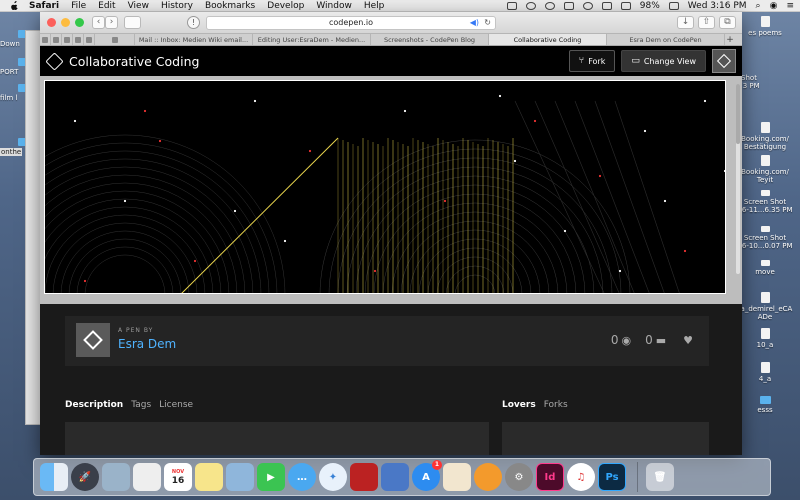 The width and height of the screenshot is (800, 500). What do you see at coordinates (94, 405) in the screenshot?
I see `tab-description: Description` at bounding box center [94, 405].